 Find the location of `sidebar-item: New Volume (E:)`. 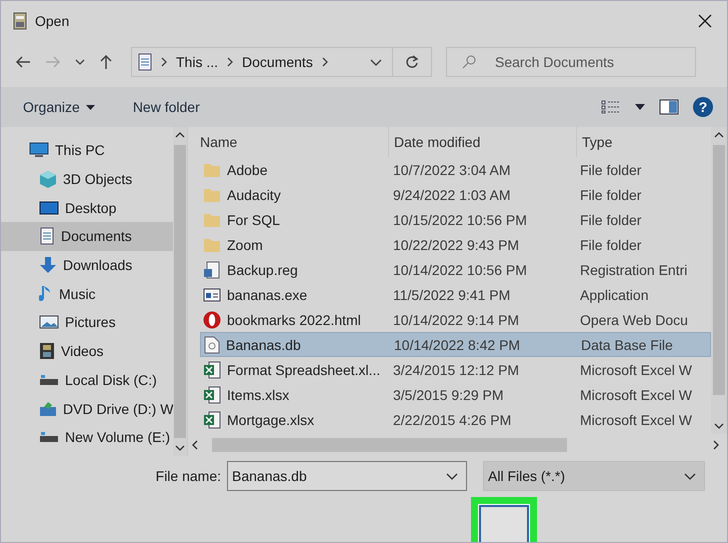

sidebar-item: New Volume (E:) is located at coordinates (87, 437).